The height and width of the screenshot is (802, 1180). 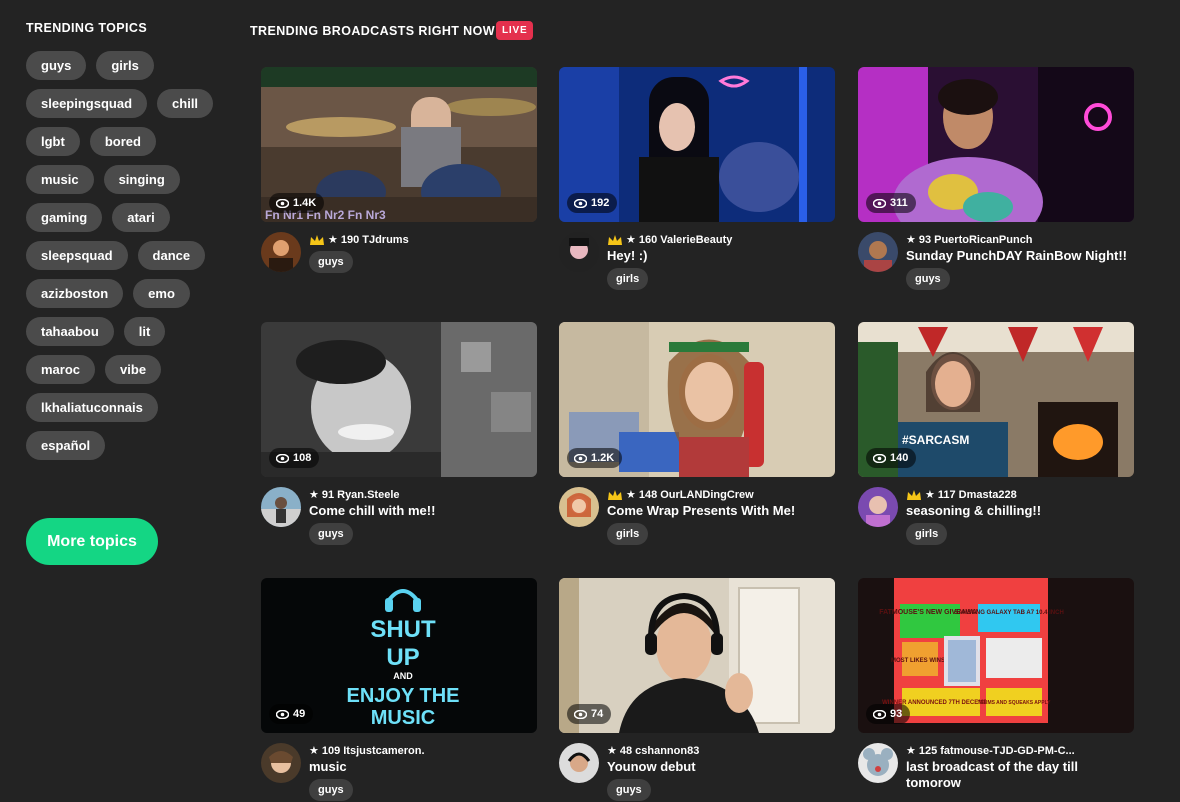 I want to click on stream-thumbnail: #SARCASM 140, so click(x=996, y=399).